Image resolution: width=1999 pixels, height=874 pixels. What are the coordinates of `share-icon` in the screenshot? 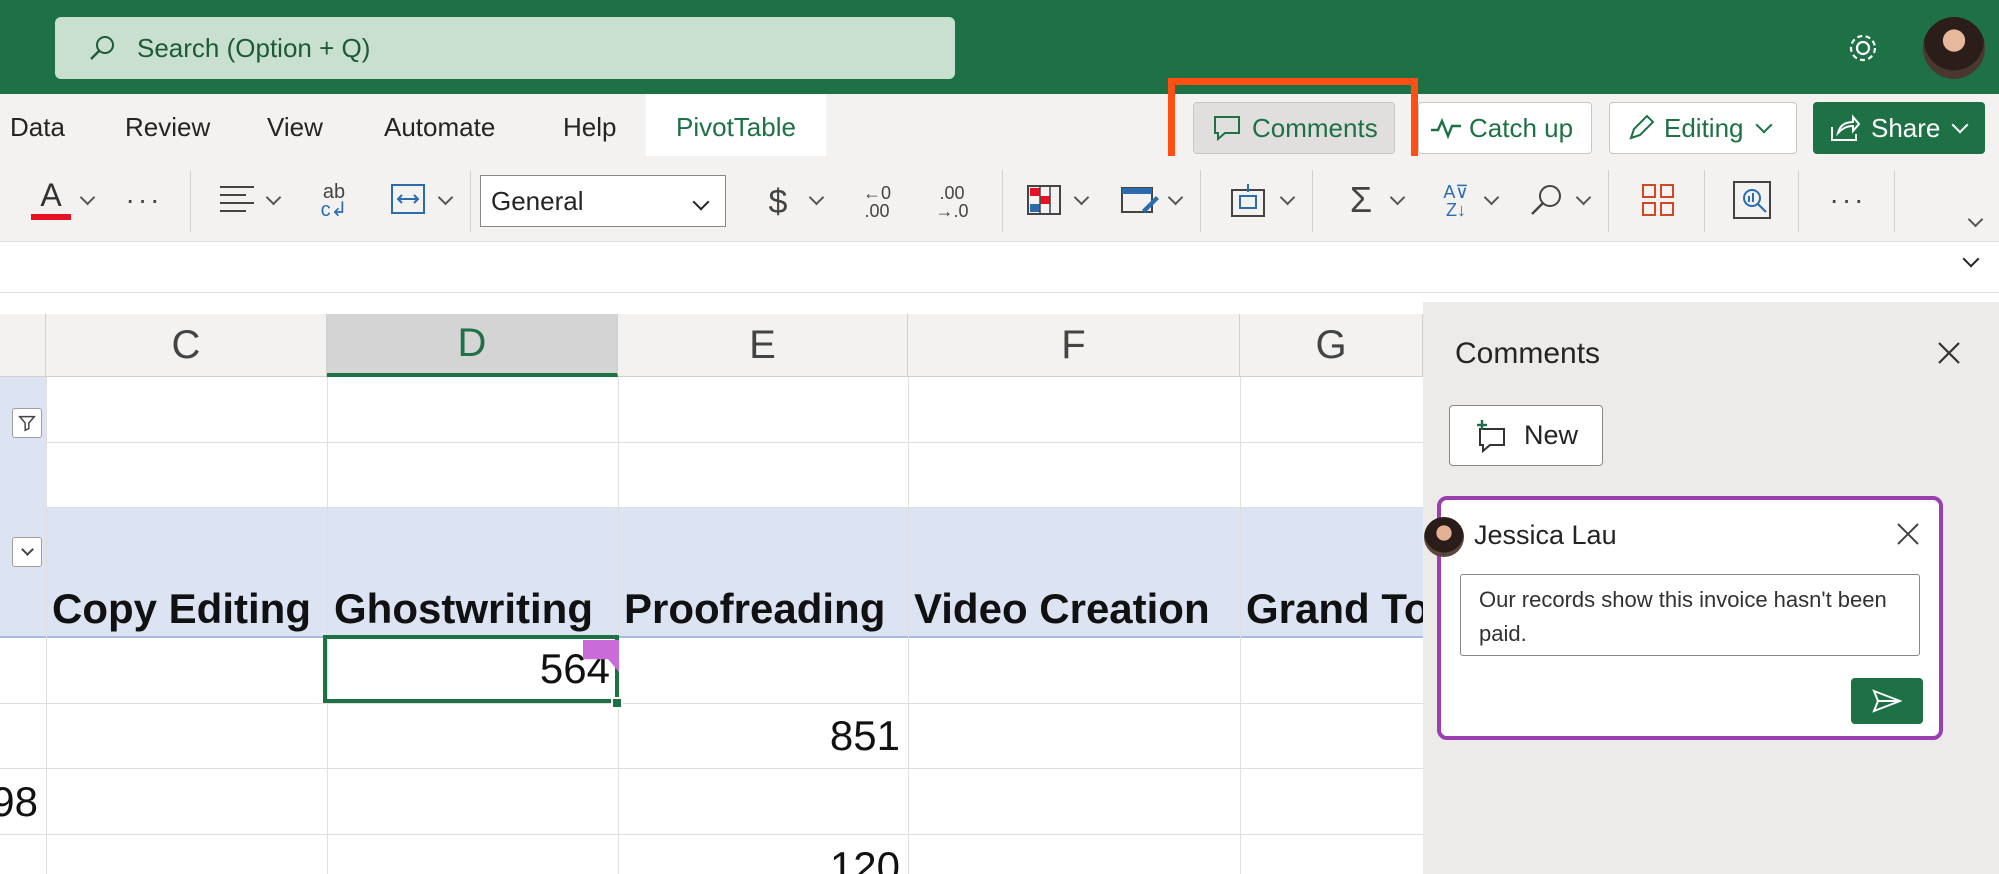 It's located at (1846, 127).